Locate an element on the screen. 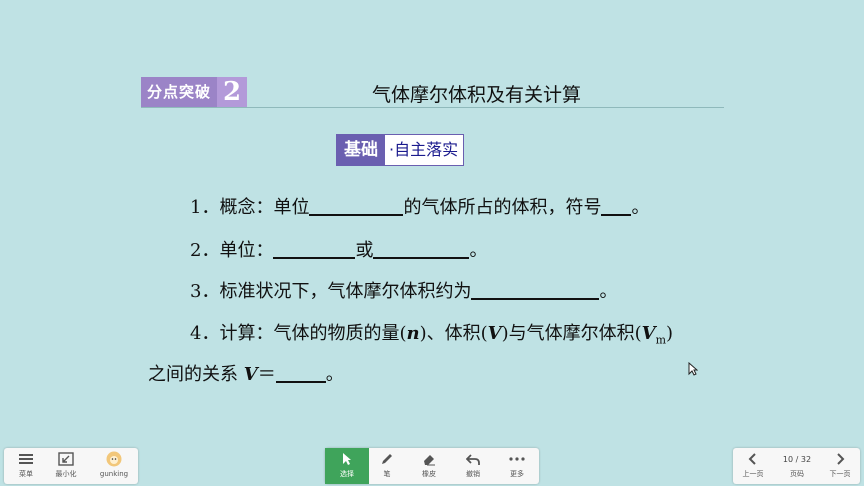 Image resolution: width=864 pixels, height=486 pixels. item-5-text-c: 。 is located at coordinates (334, 374).